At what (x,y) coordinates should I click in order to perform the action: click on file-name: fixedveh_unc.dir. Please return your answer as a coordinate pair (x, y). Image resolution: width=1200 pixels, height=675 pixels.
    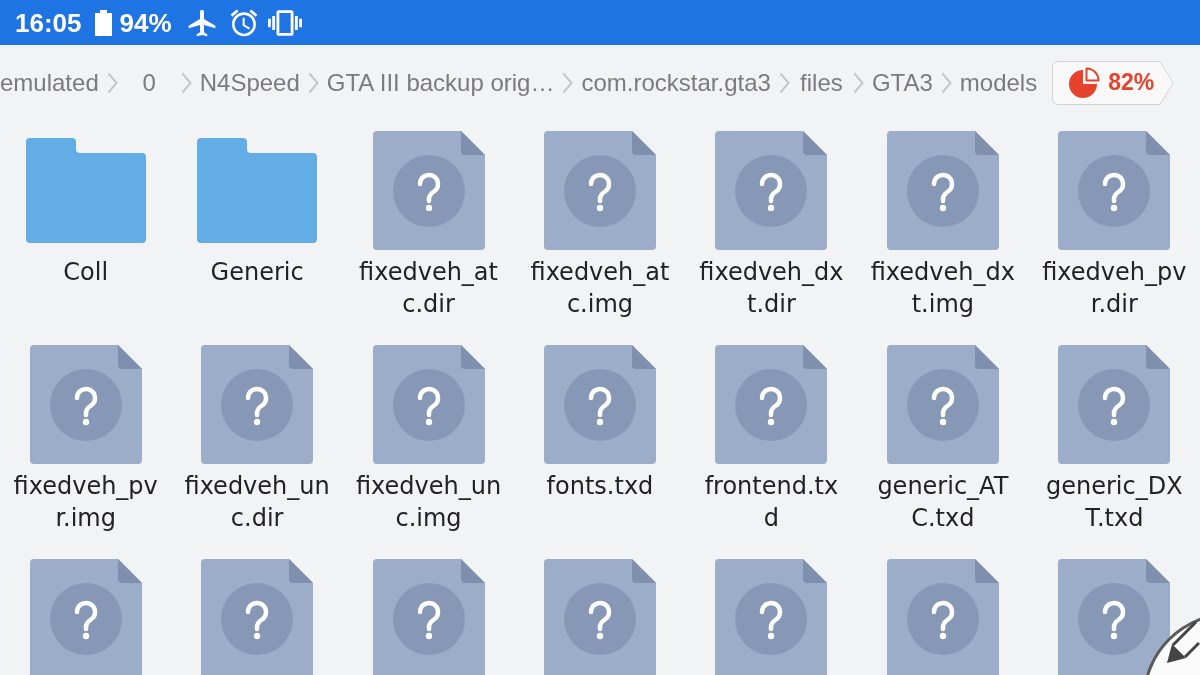
    Looking at the image, I should click on (257, 502).